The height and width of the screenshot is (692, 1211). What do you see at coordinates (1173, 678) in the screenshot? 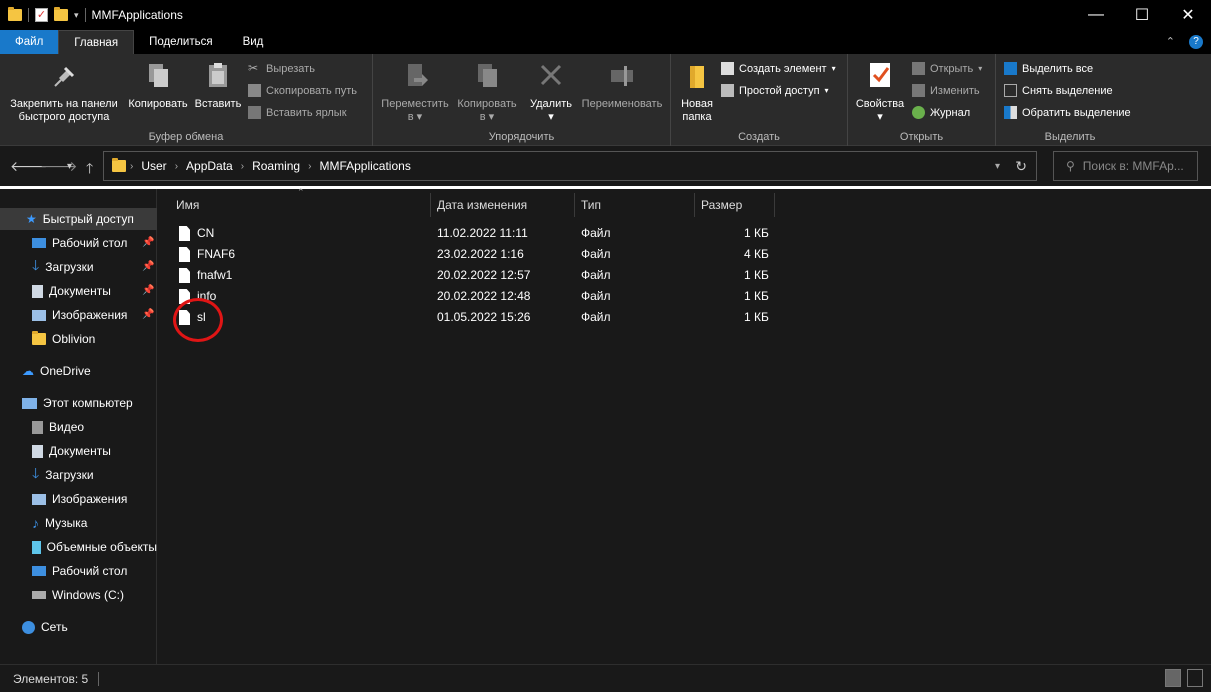
I see `details-view-button` at bounding box center [1173, 678].